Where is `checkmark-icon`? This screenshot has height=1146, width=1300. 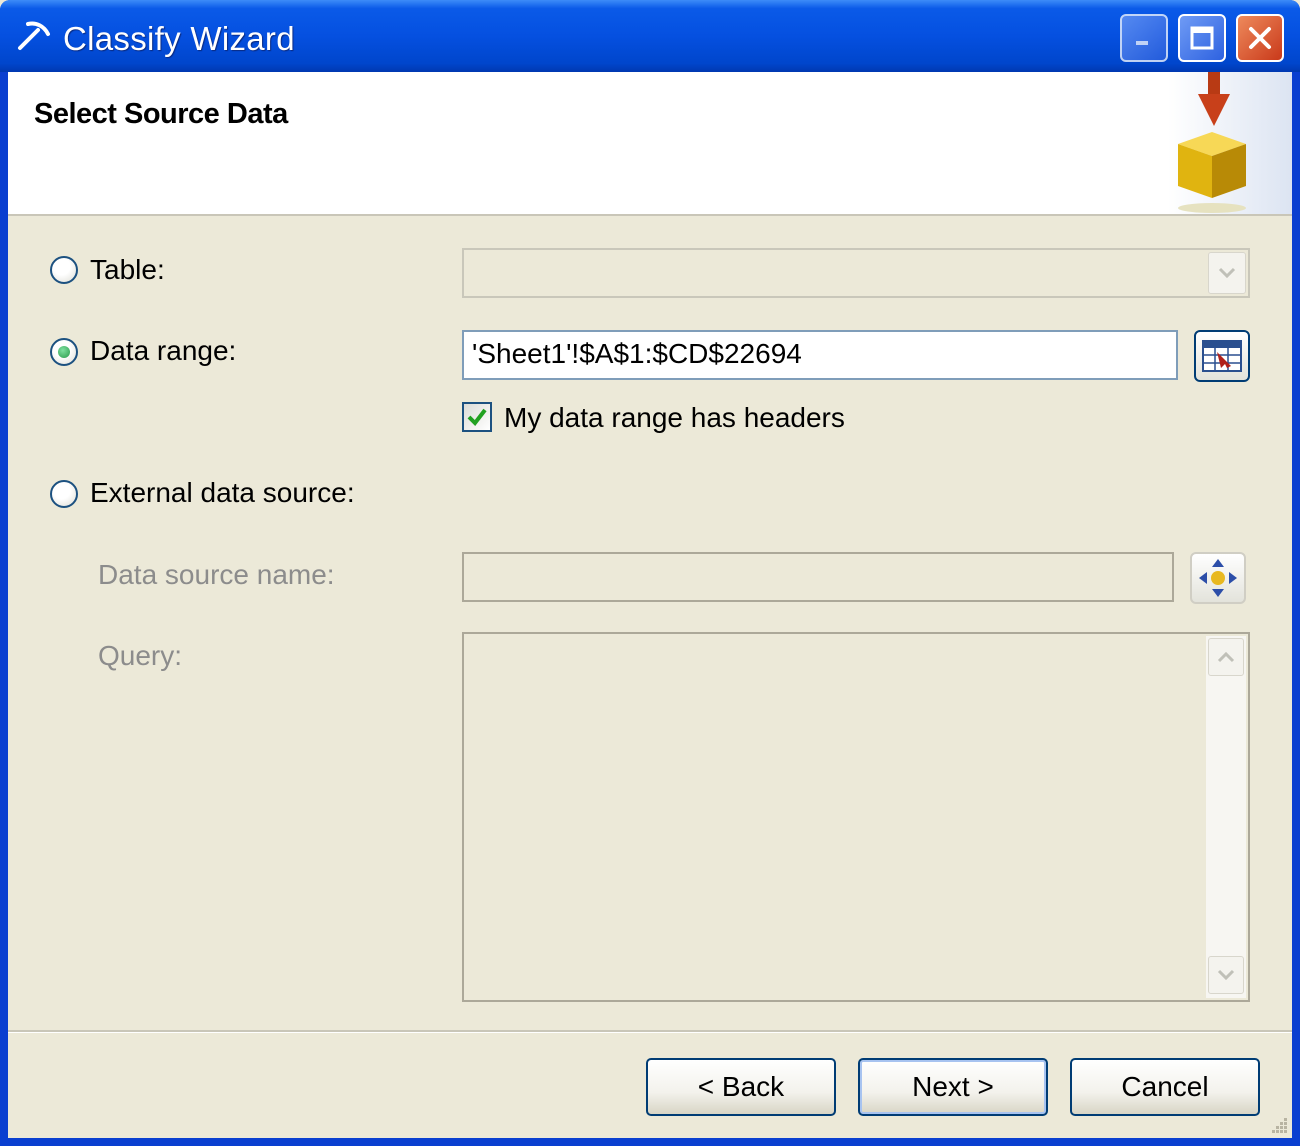 checkmark-icon is located at coordinates (477, 417).